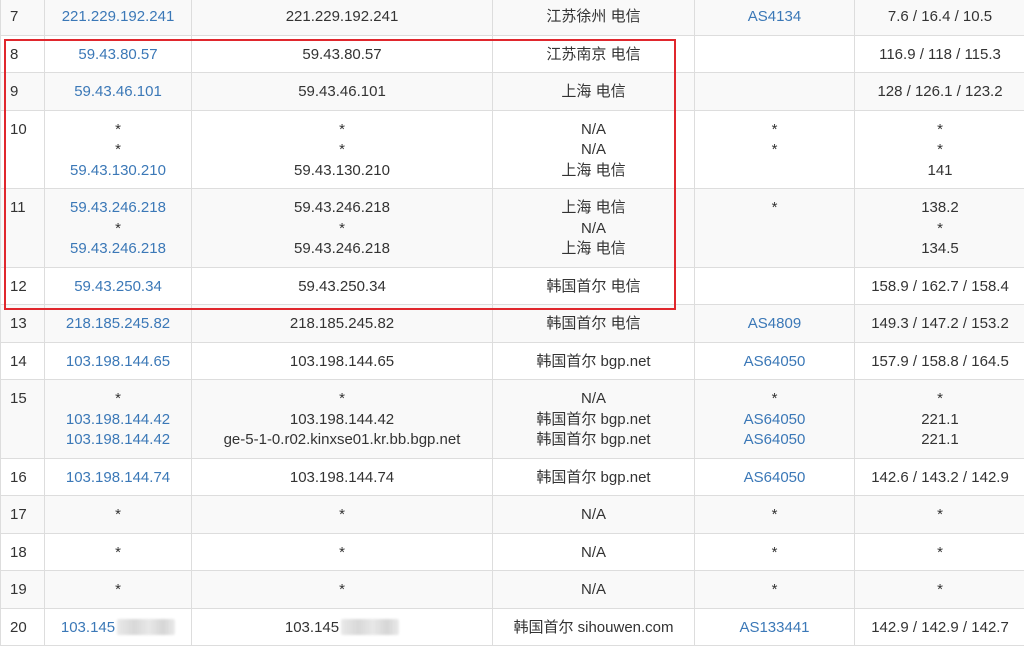  I want to click on hop-asn-cell: * *, so click(774, 149).